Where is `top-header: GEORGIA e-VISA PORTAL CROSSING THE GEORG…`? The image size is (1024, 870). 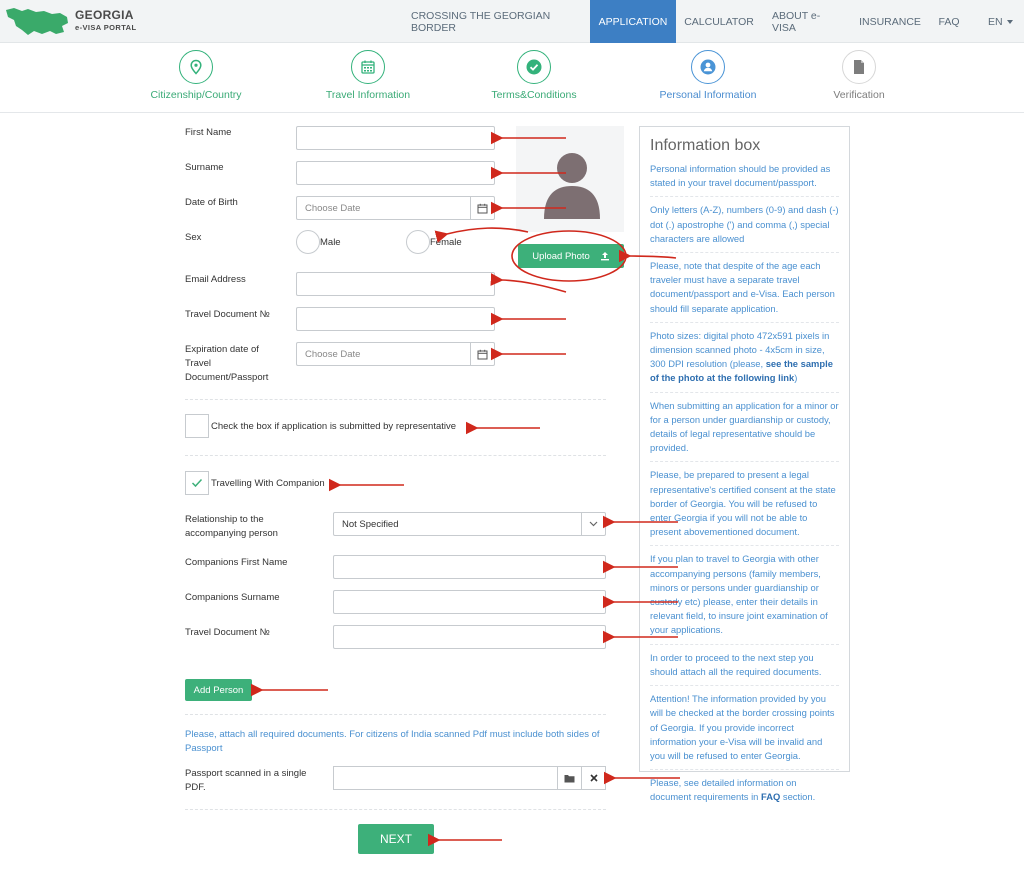 top-header: GEORGIA e-VISA PORTAL CROSSING THE GEORG… is located at coordinates (512, 21).